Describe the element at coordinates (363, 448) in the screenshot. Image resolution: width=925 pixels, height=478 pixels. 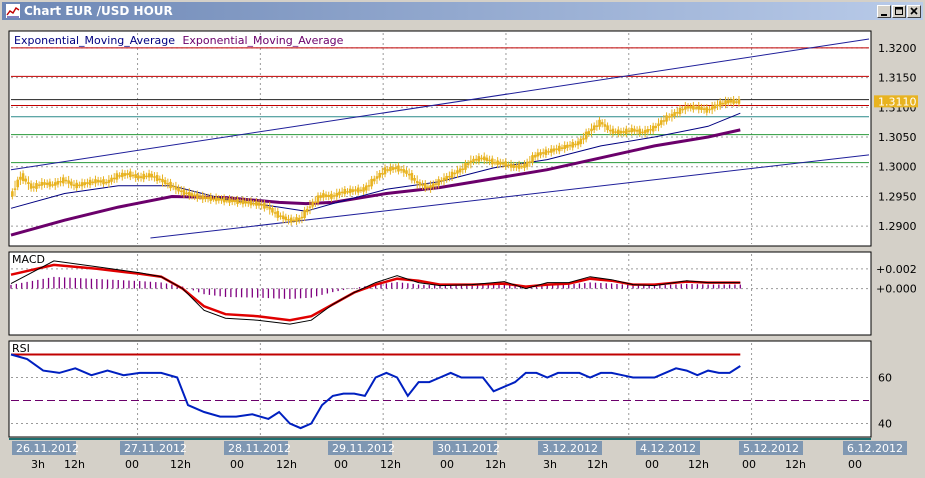
I see `date-label-text: 29.11.2012` at that location.